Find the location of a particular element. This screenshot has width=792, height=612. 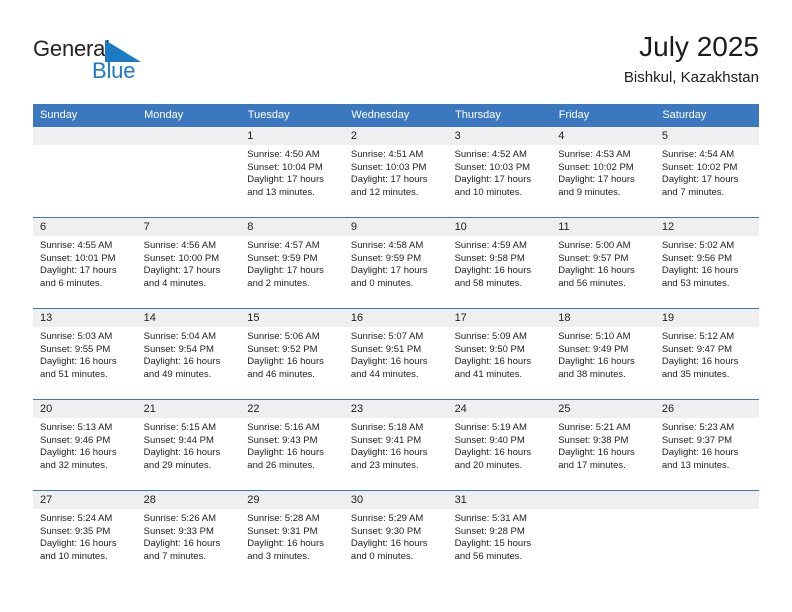

sunset-time: Sunset: 9:51 PM is located at coordinates (386, 349).